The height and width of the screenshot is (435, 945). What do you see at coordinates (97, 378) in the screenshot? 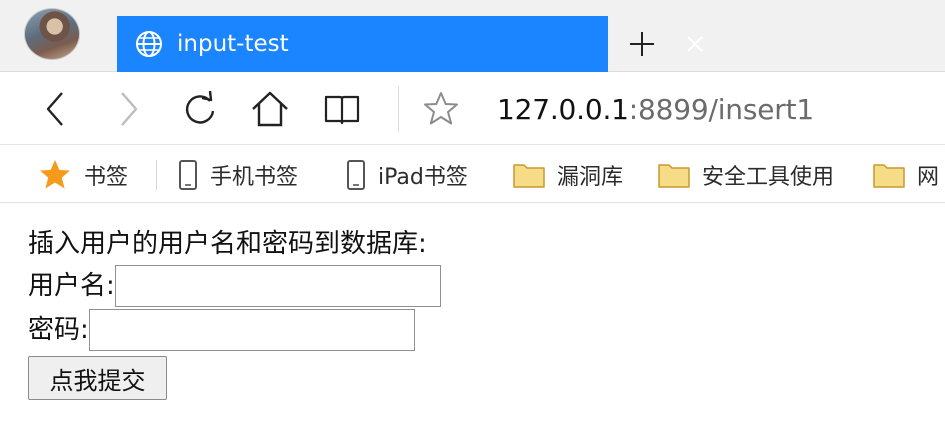
I see `submit-button: 点我提交` at bounding box center [97, 378].